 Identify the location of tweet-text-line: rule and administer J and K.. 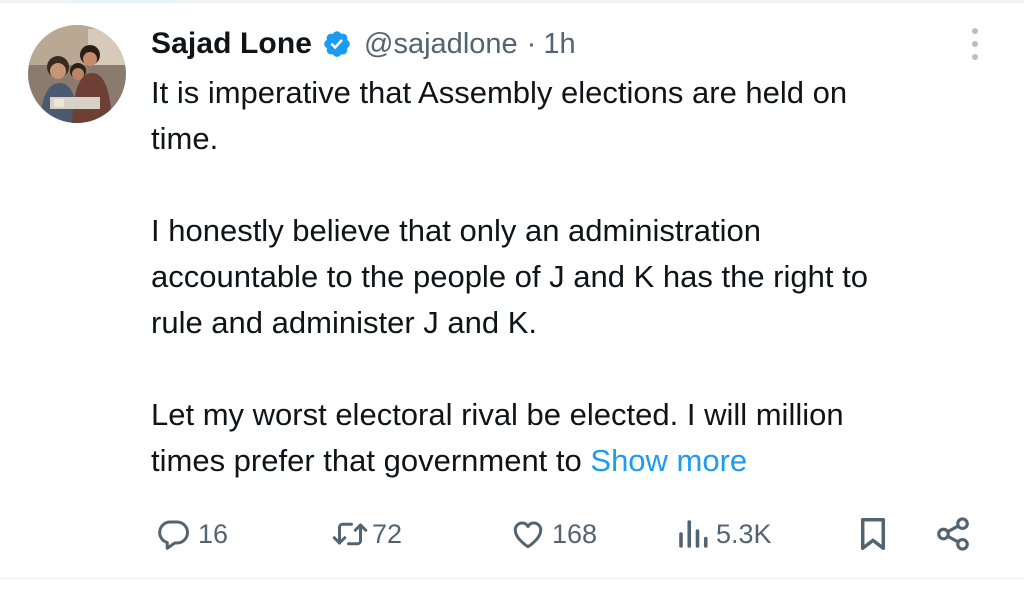
(344, 322).